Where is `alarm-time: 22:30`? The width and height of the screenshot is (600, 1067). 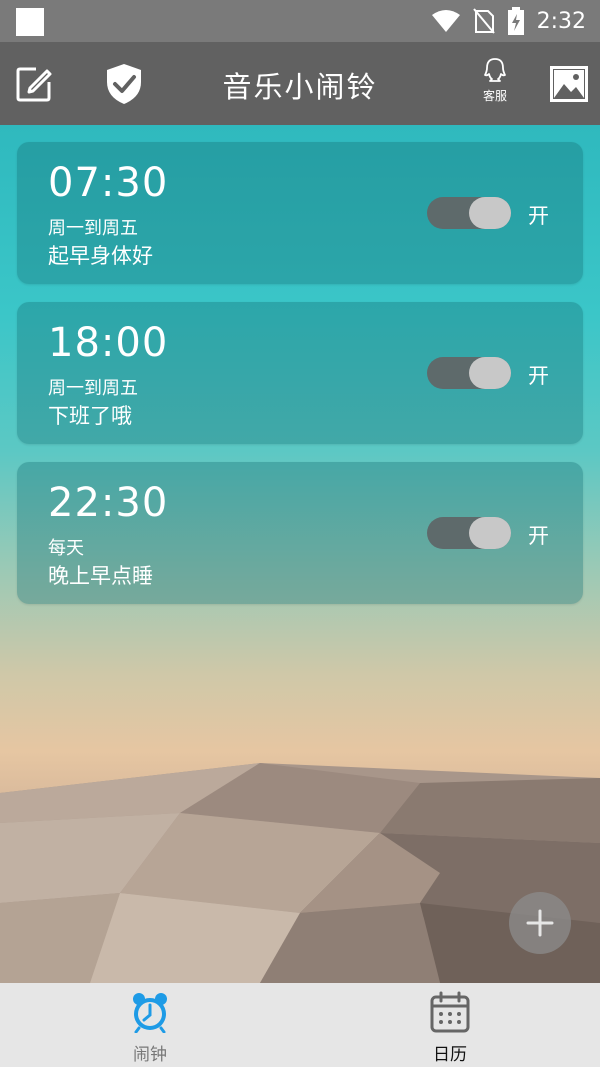
alarm-time: 22:30 is located at coordinates (108, 503).